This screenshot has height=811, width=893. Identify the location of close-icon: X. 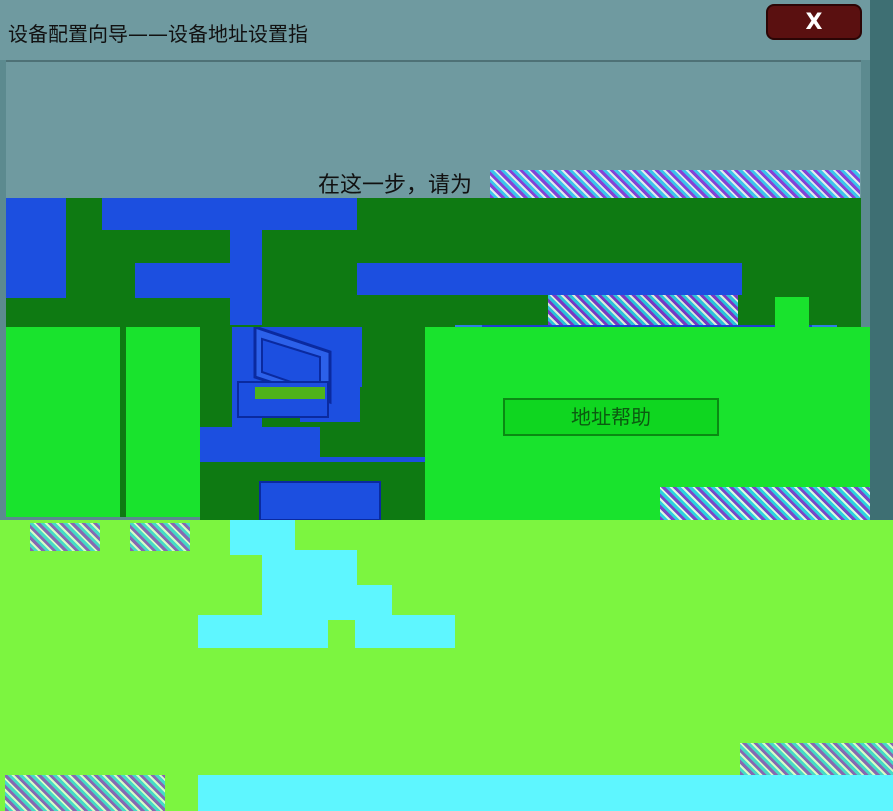
(814, 22).